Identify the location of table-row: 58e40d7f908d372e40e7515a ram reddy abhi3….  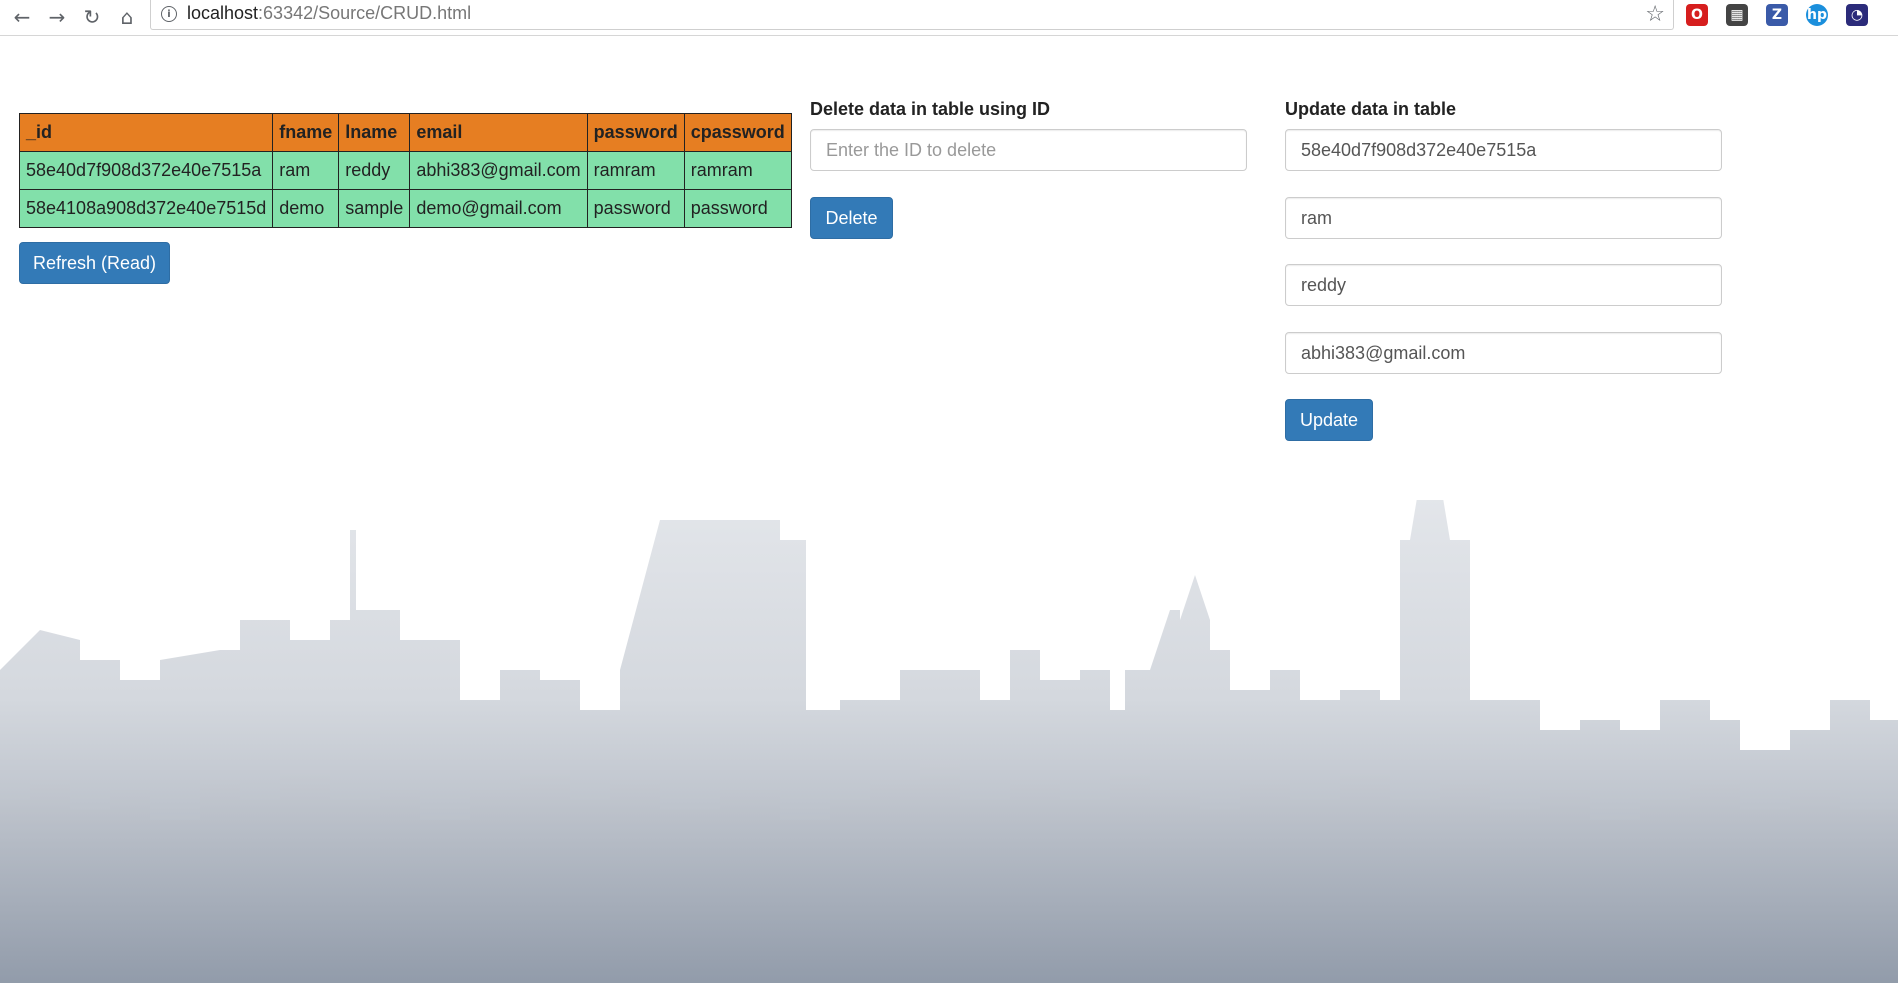
(405, 170).